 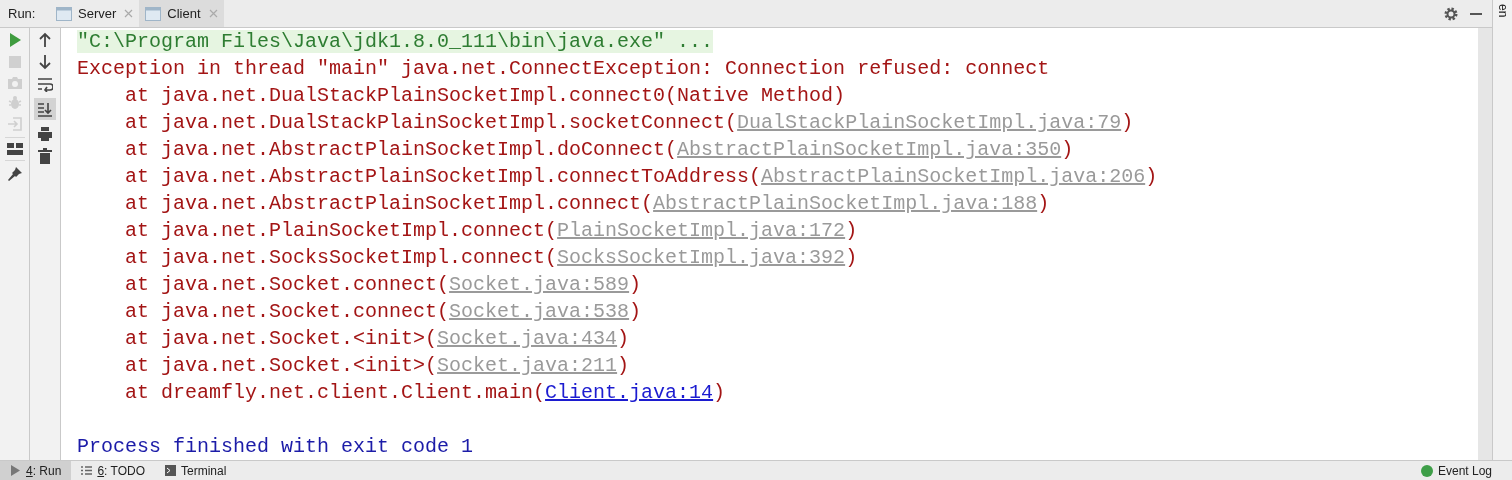 What do you see at coordinates (1476, 13) in the screenshot?
I see `minimize-icon` at bounding box center [1476, 13].